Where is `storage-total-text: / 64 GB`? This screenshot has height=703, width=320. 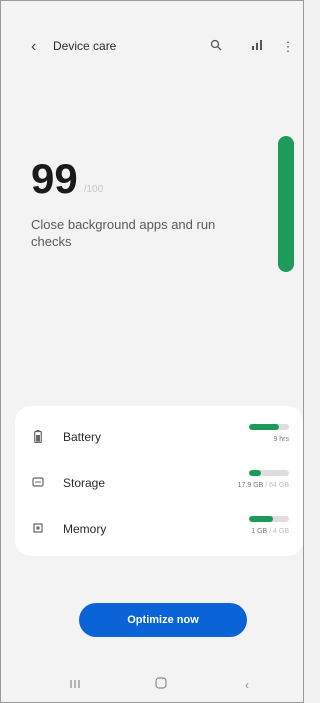
storage-total-text: / 64 GB is located at coordinates (277, 485).